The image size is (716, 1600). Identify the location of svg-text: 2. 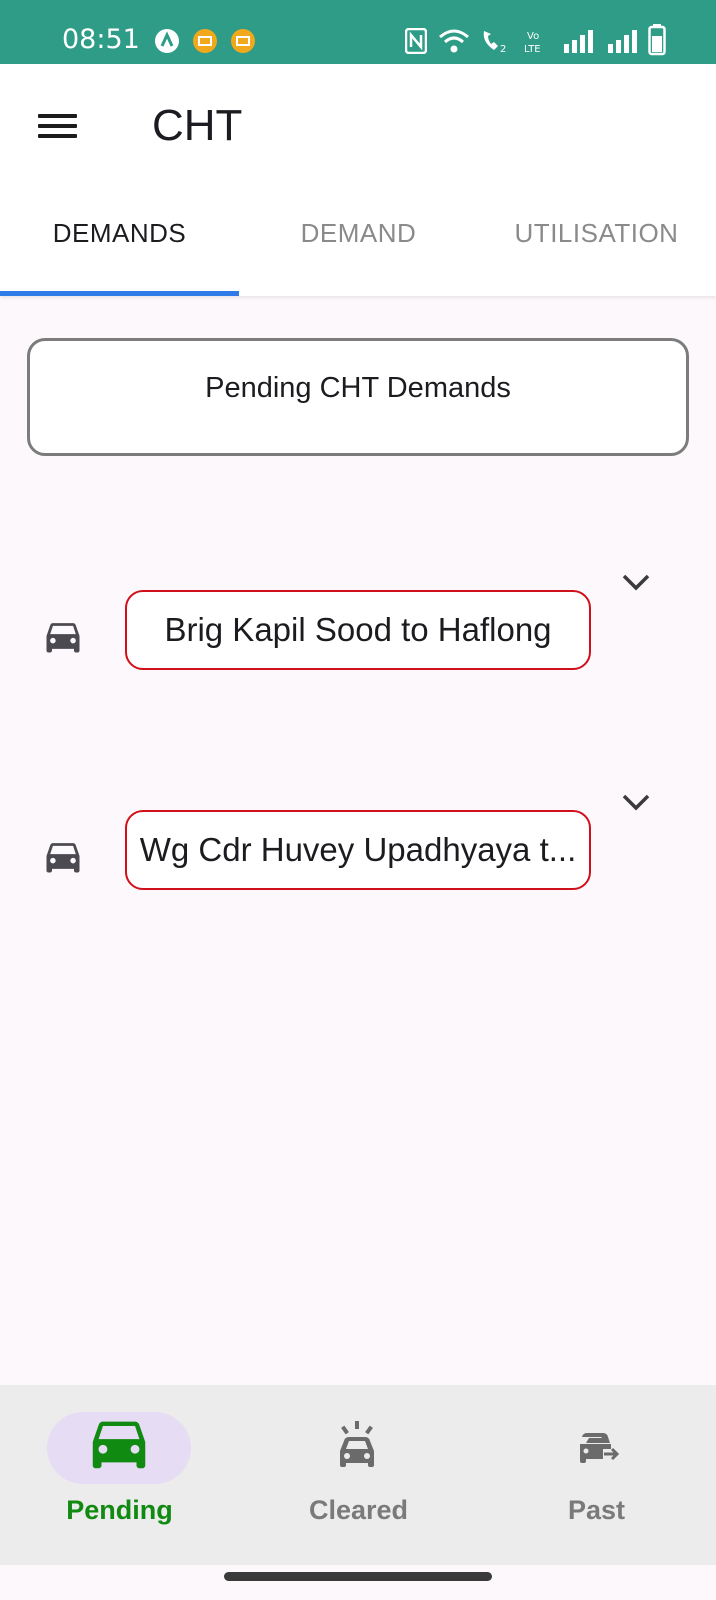
(503, 49).